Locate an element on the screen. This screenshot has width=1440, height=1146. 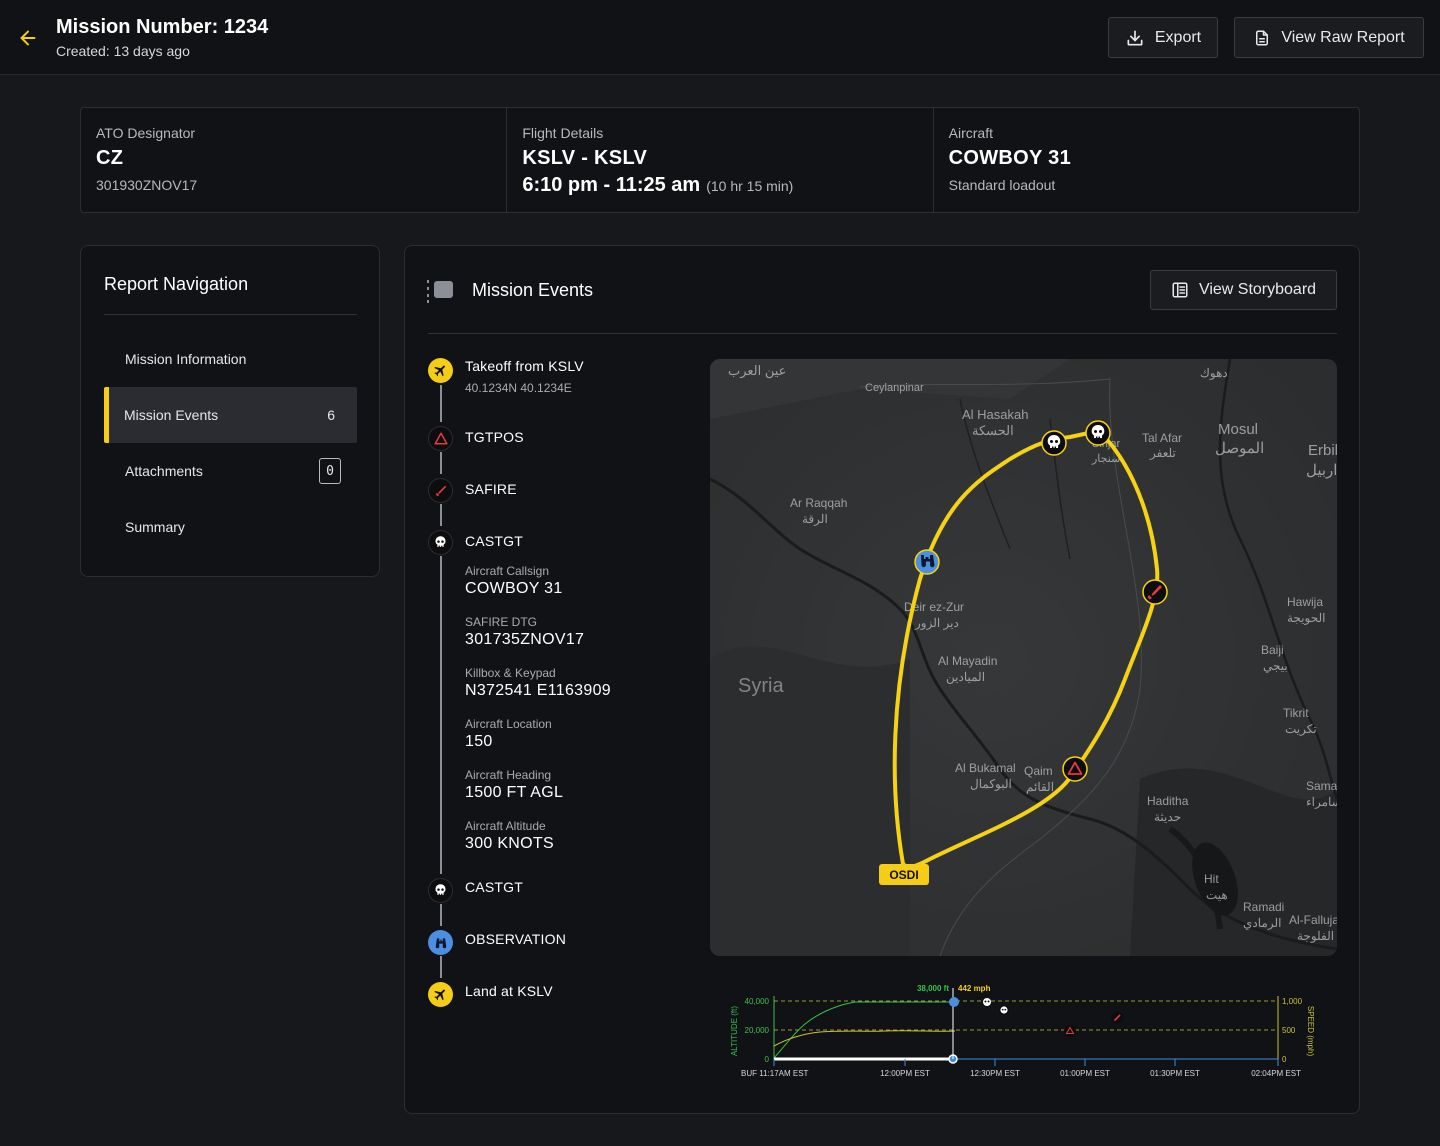
place-label: Ceylanpinar is located at coordinates (894, 388).